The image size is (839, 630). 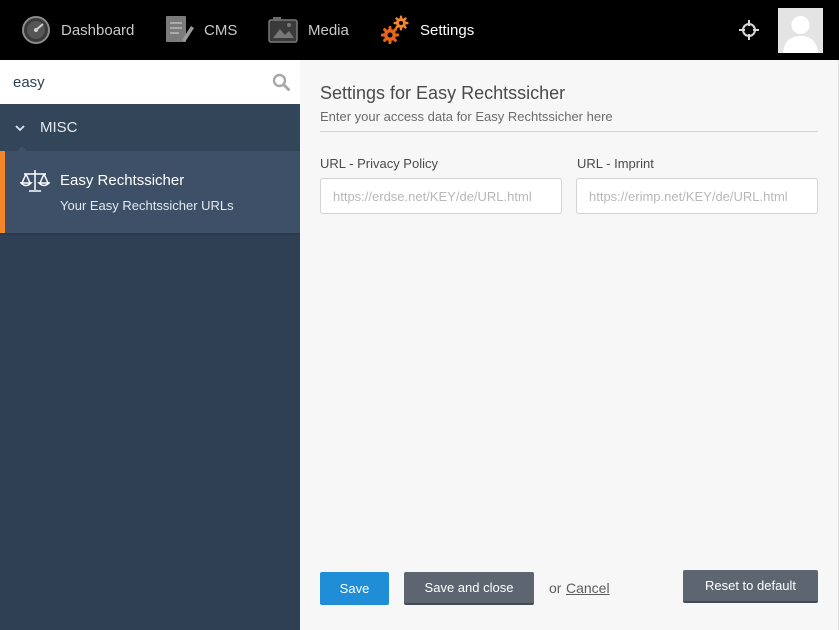 What do you see at coordinates (569, 131) in the screenshot?
I see `header-divider` at bounding box center [569, 131].